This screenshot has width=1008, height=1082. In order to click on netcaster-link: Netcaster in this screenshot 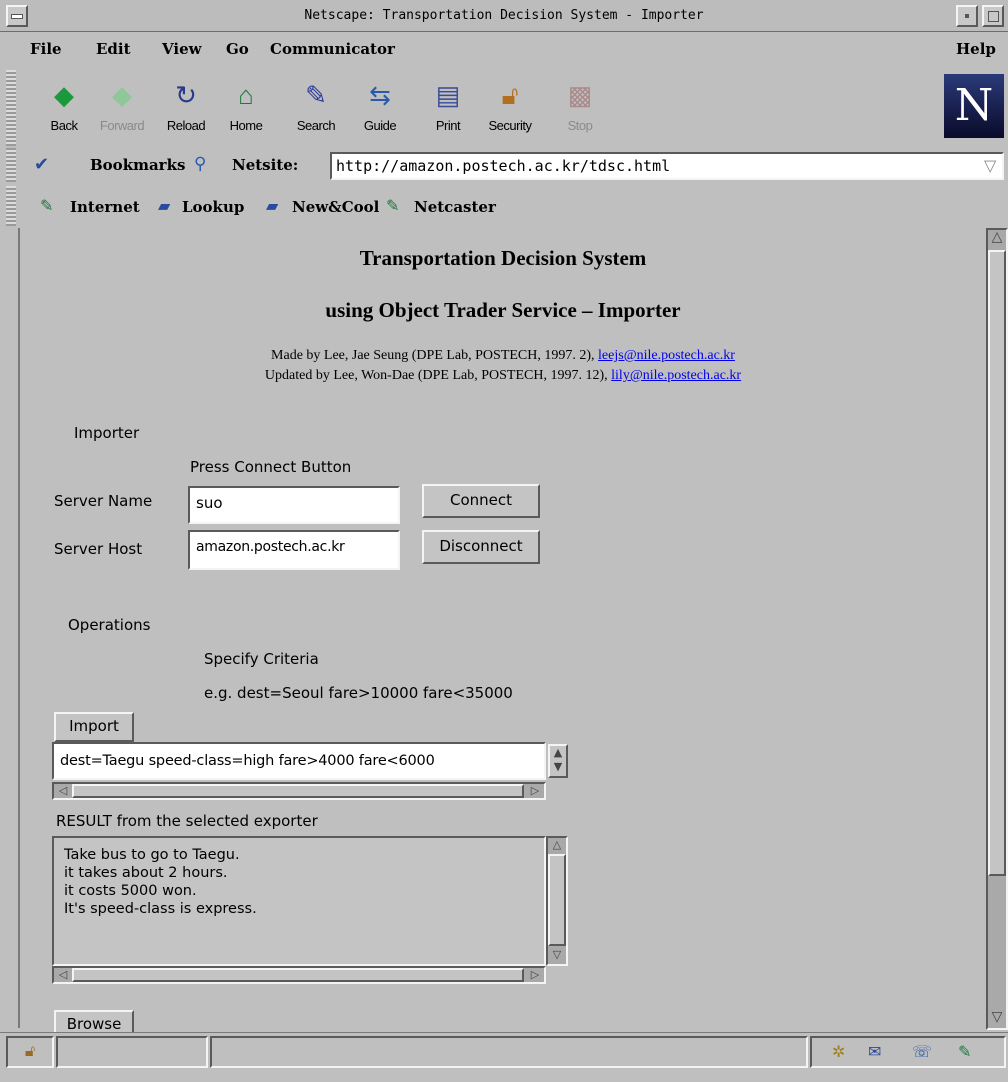, I will do `click(455, 207)`.